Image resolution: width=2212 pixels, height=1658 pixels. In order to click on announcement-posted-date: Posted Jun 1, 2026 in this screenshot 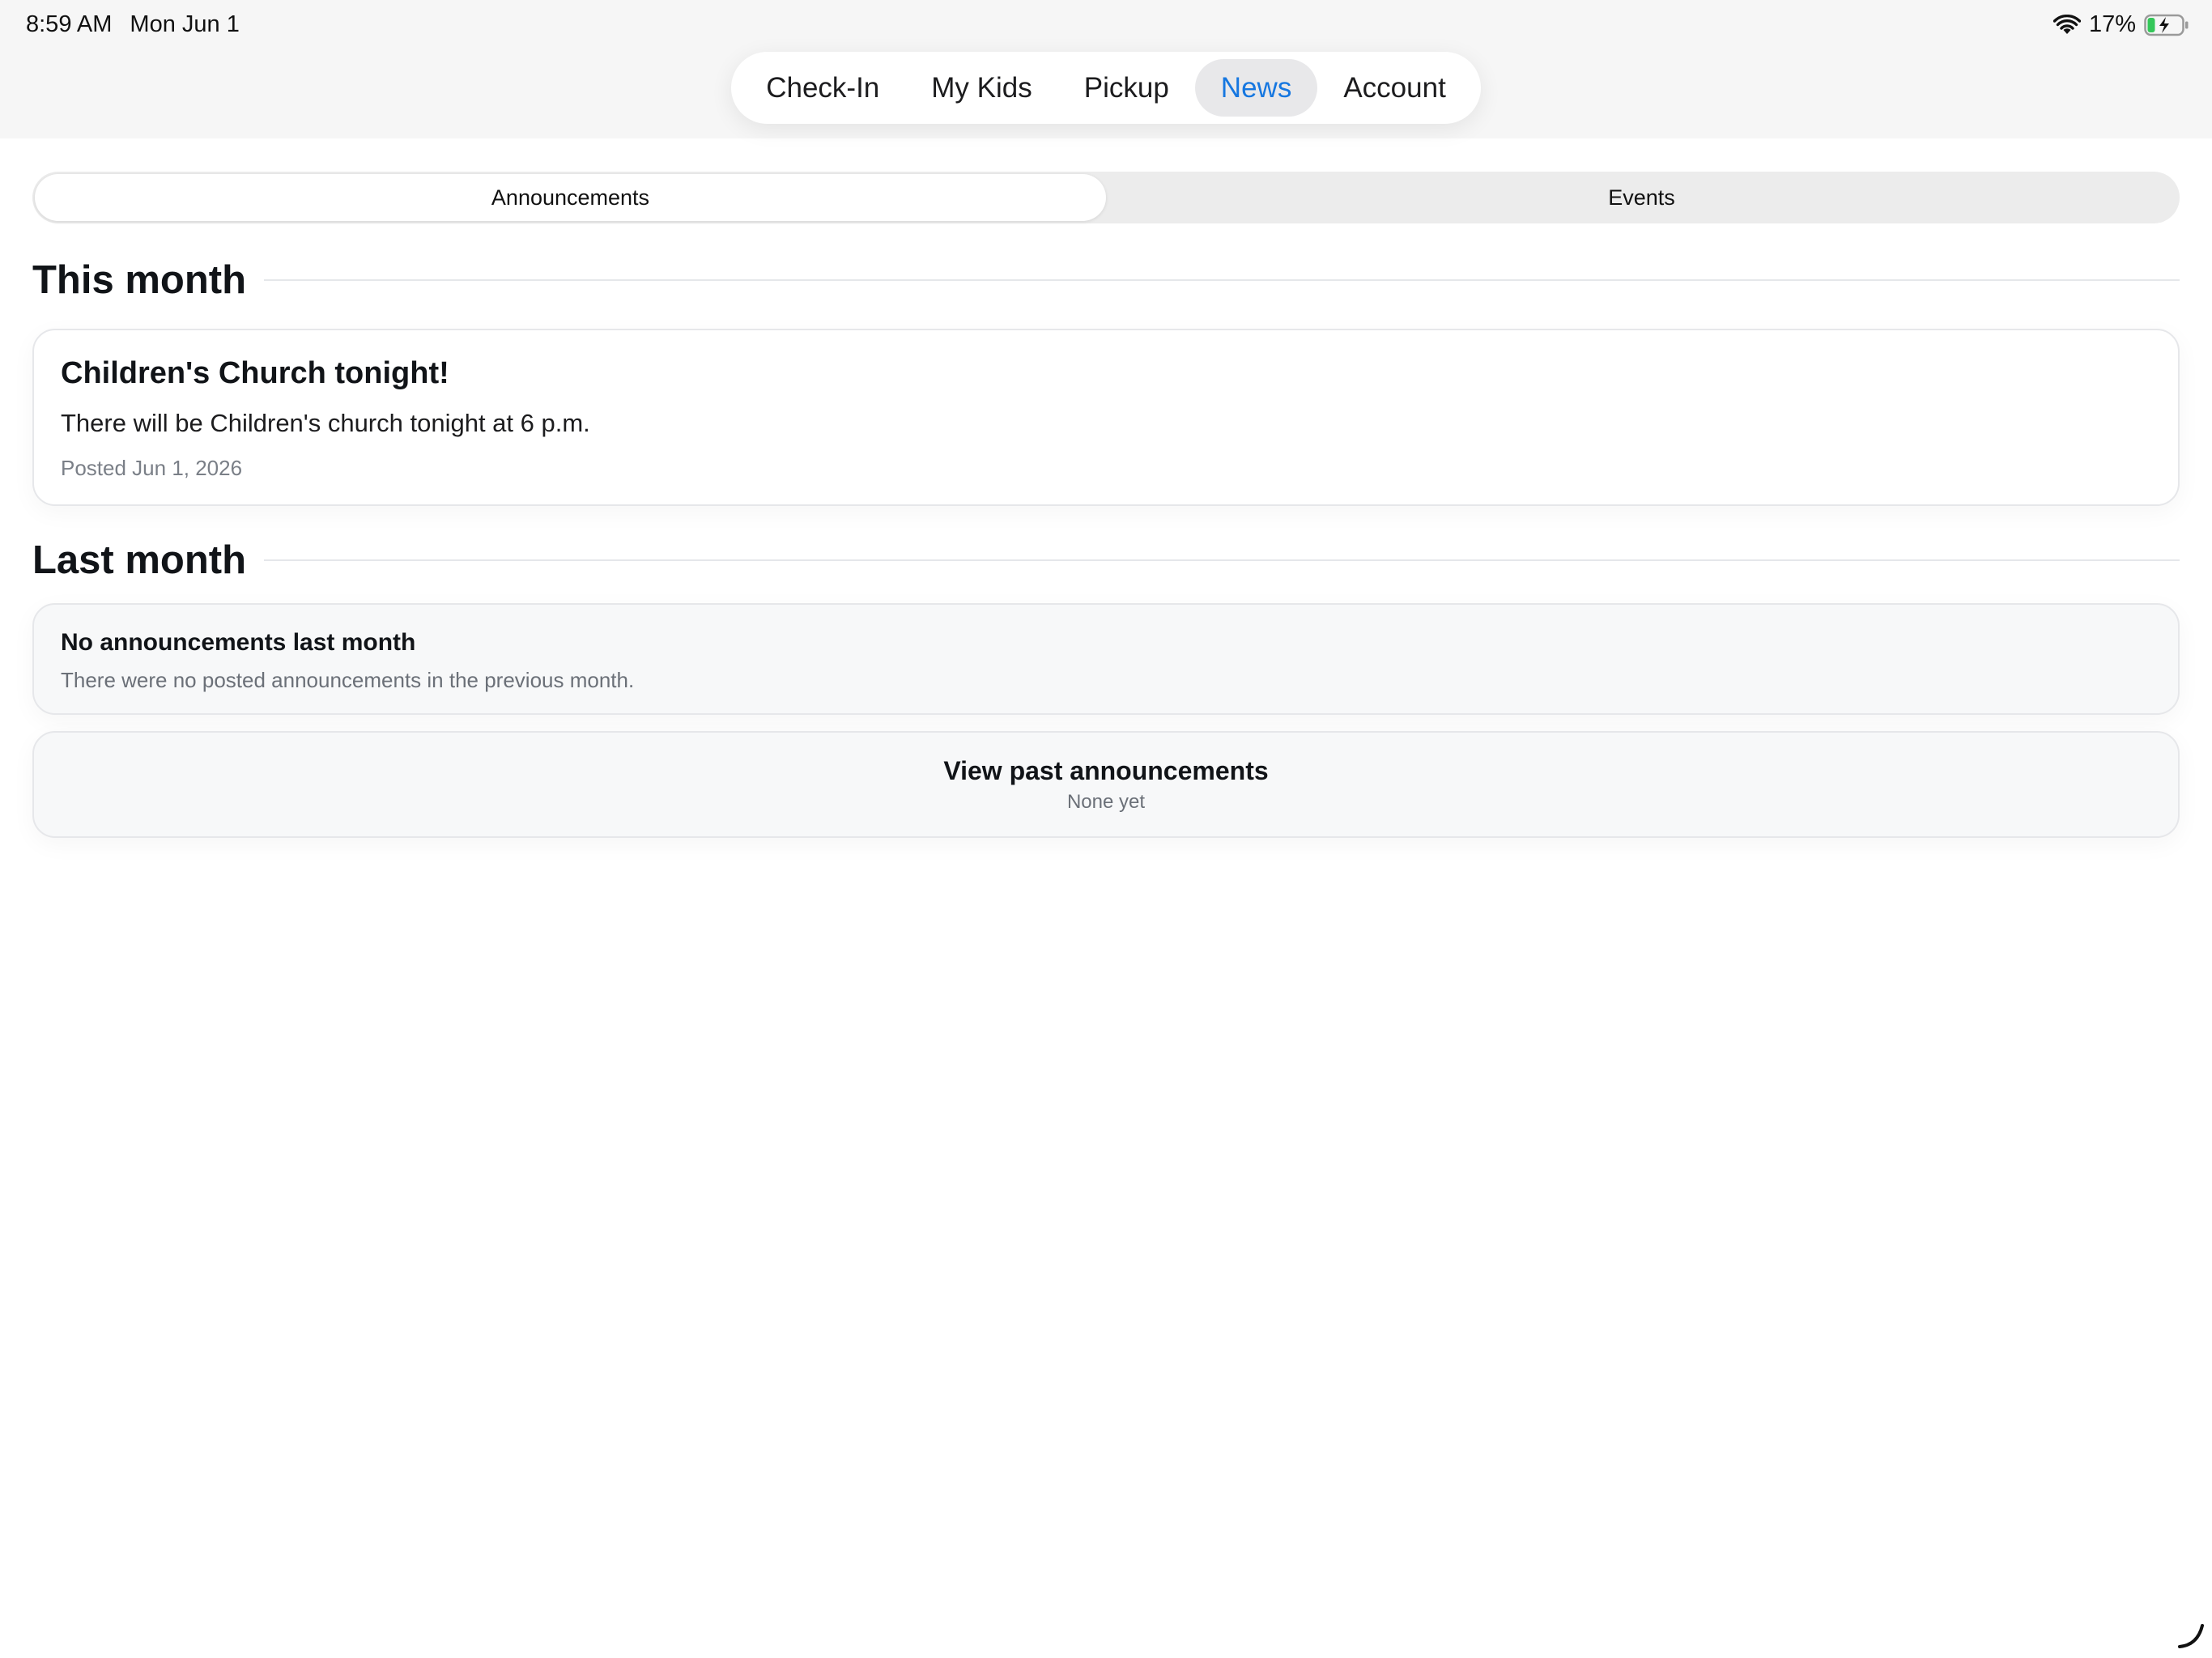, I will do `click(152, 468)`.